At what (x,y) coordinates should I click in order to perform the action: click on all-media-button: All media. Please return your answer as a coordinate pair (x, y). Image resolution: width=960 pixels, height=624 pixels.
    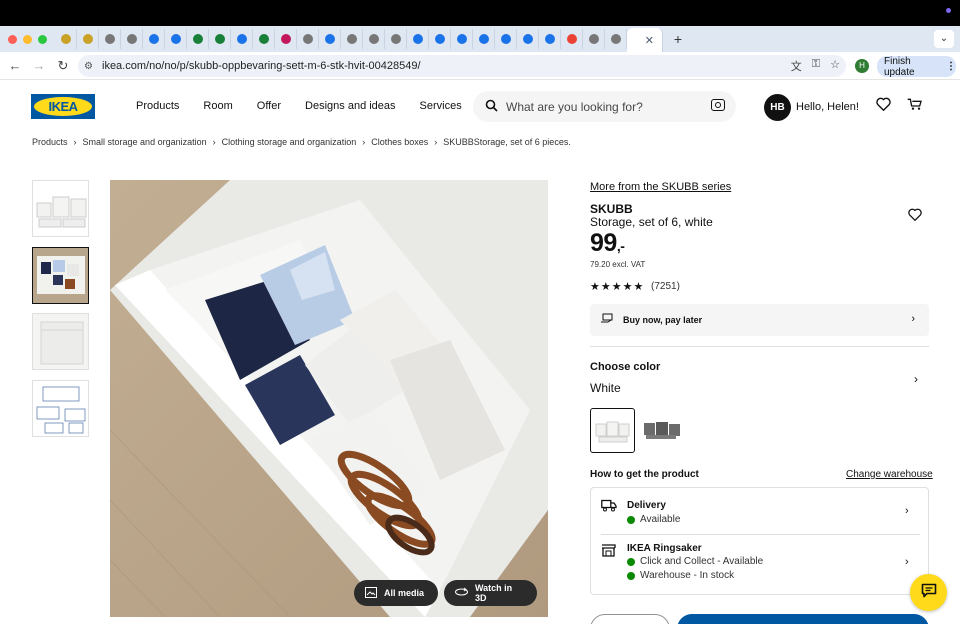
    Looking at the image, I should click on (396, 593).